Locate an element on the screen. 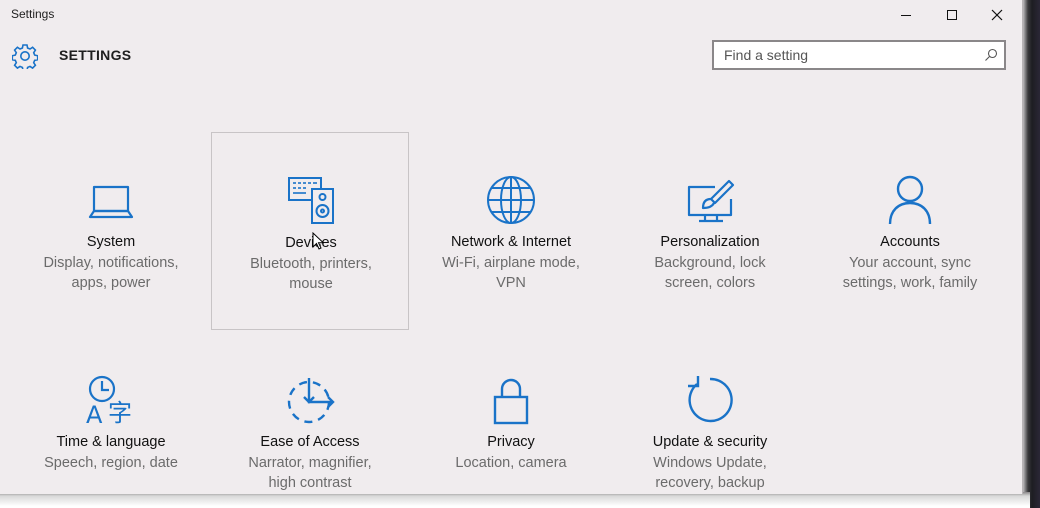 This screenshot has height=508, width=1040. category-description: Your account, sync is located at coordinates (910, 263).